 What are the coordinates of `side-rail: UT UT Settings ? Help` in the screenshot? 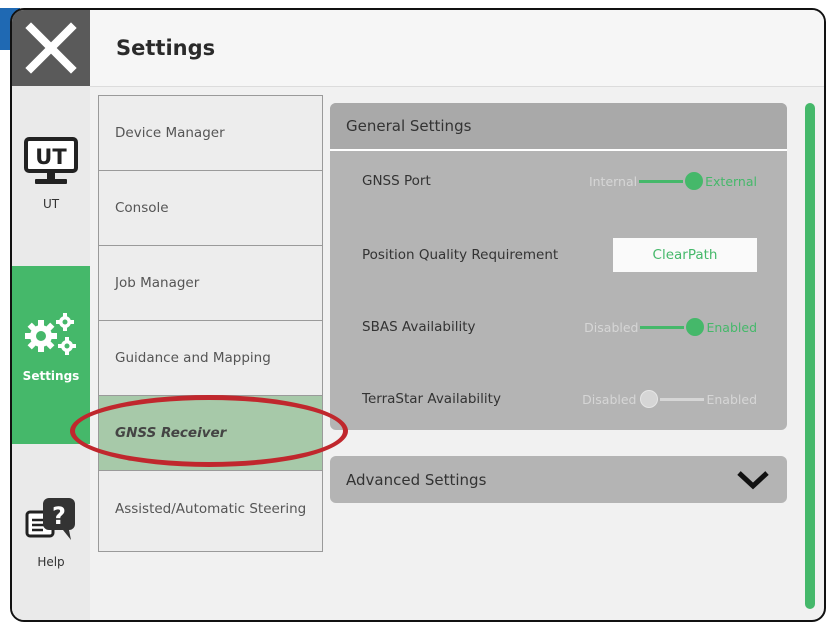 It's located at (51, 353).